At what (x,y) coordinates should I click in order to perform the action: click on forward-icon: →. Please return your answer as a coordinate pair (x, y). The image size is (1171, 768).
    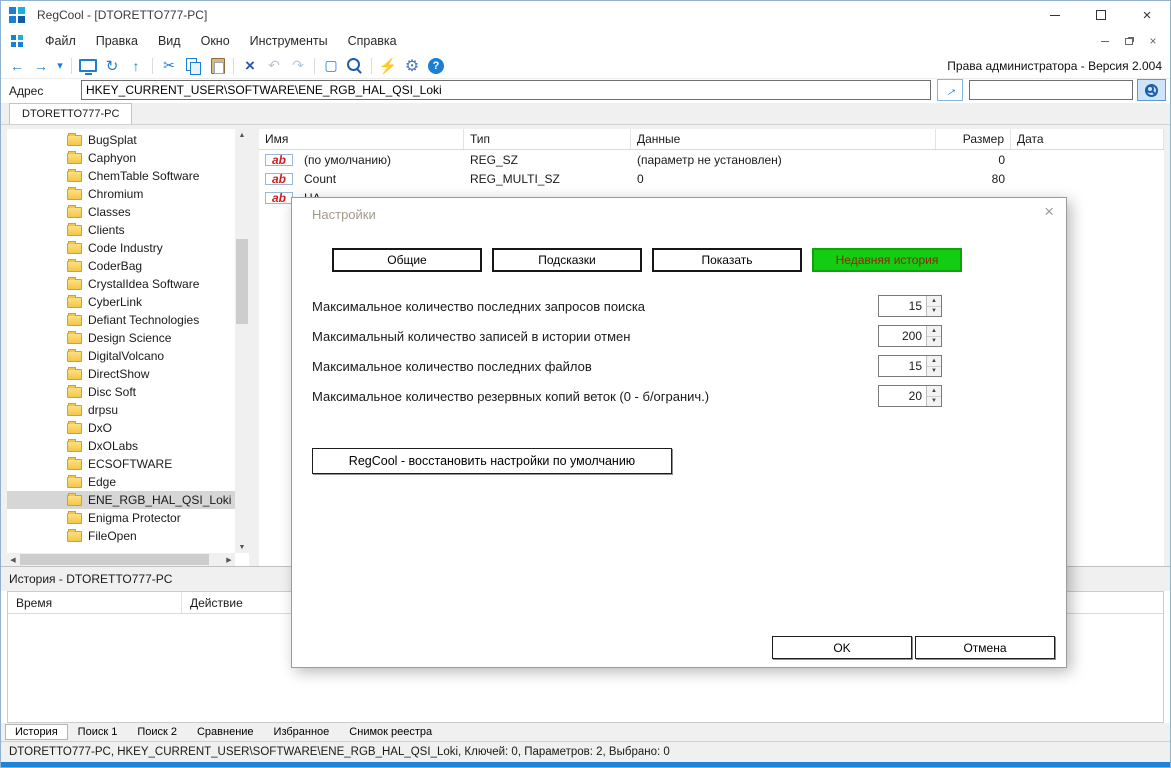
    Looking at the image, I should click on (41, 66).